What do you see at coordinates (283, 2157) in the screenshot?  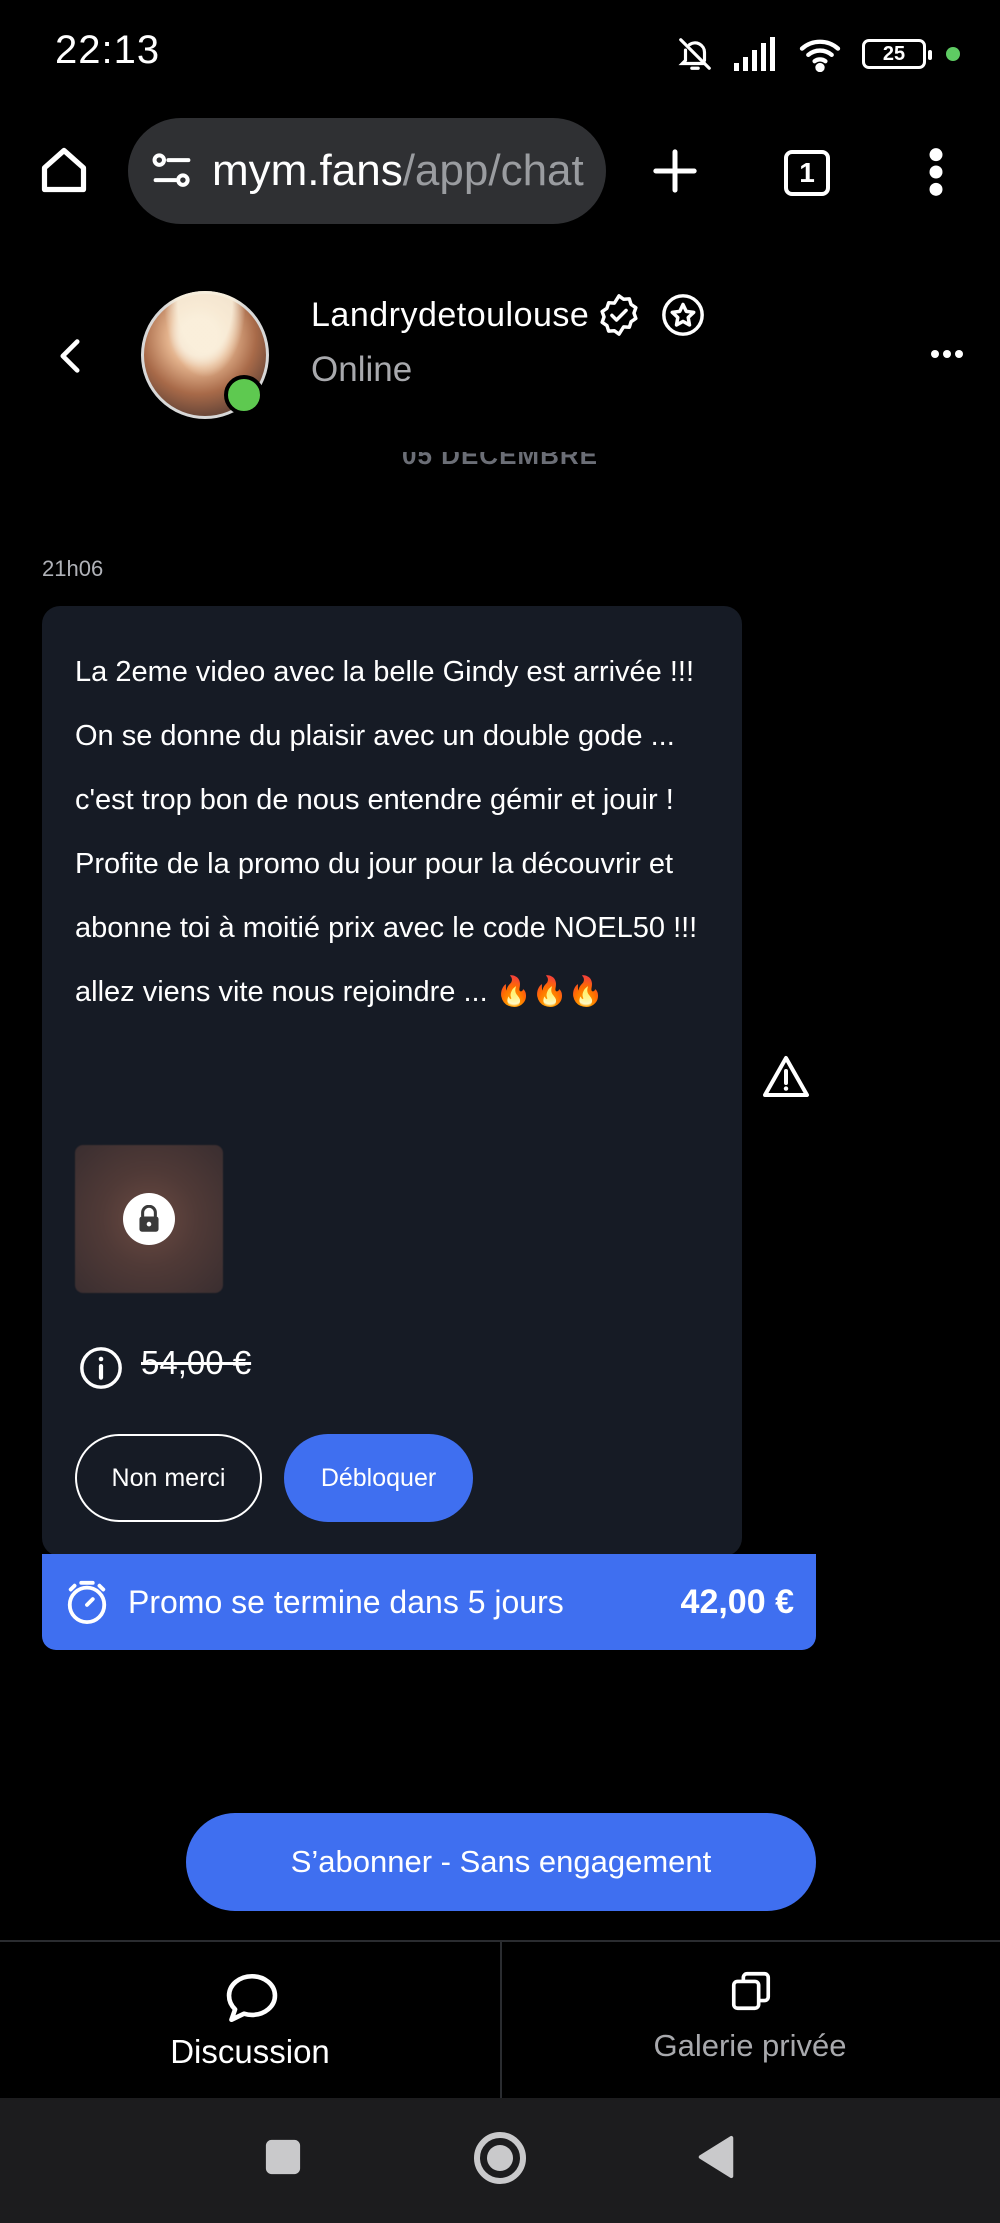 I see `recents-square-icon` at bounding box center [283, 2157].